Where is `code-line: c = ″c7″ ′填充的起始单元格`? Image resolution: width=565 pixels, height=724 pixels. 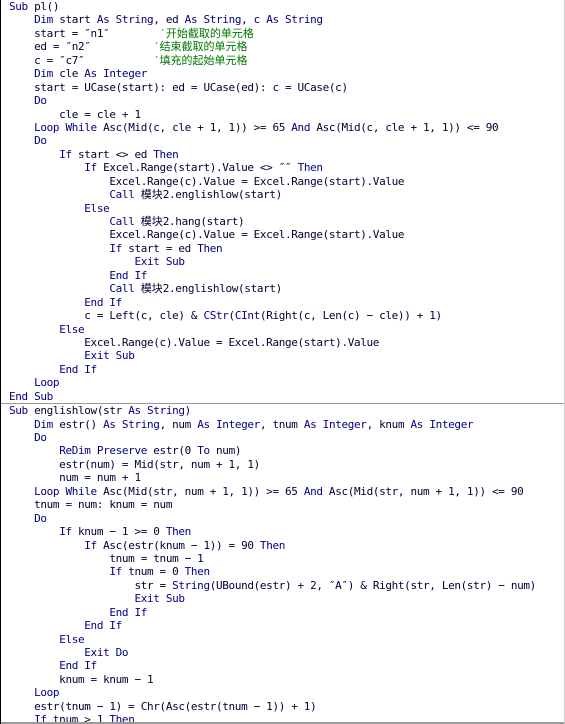
code-line: c = ″c7″ ′填充的起始单元格 is located at coordinates (282, 60).